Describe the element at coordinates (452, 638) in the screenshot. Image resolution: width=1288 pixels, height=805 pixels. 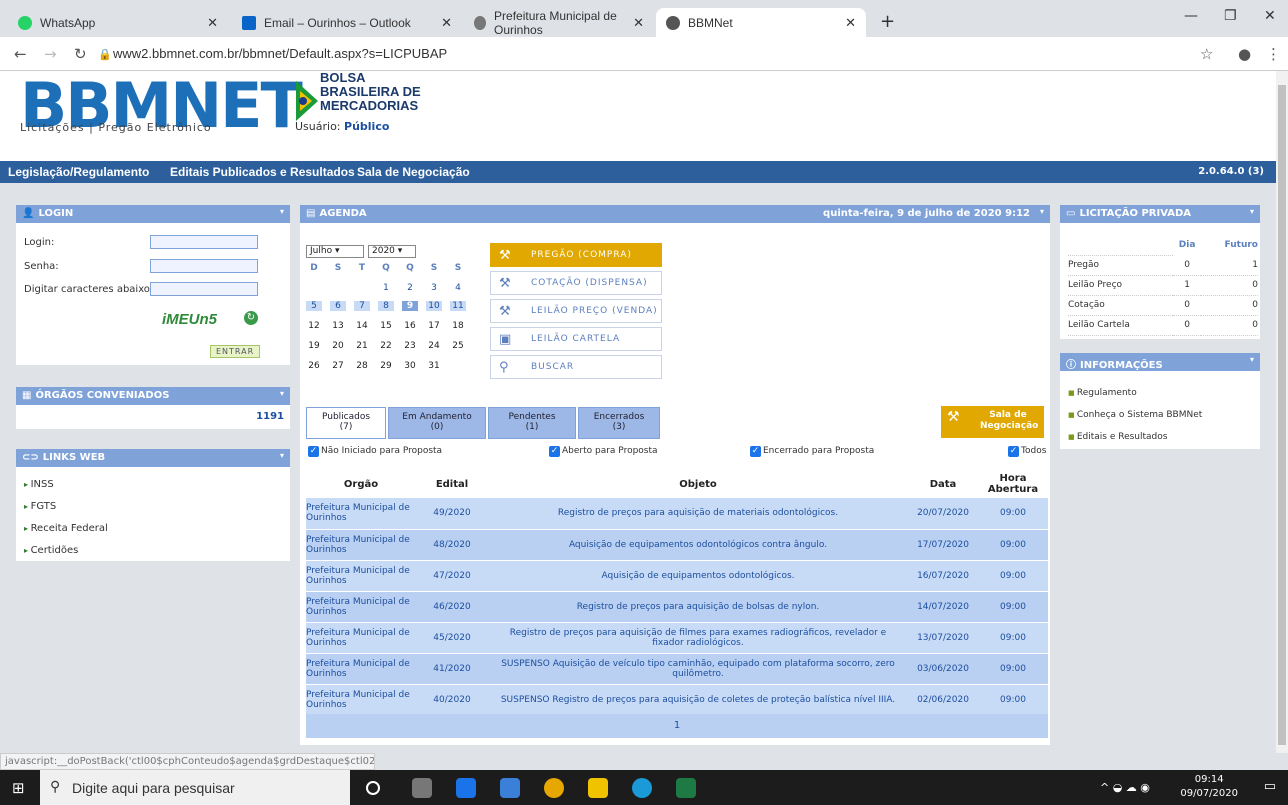
I see `cell-edital: 45/2020` at that location.